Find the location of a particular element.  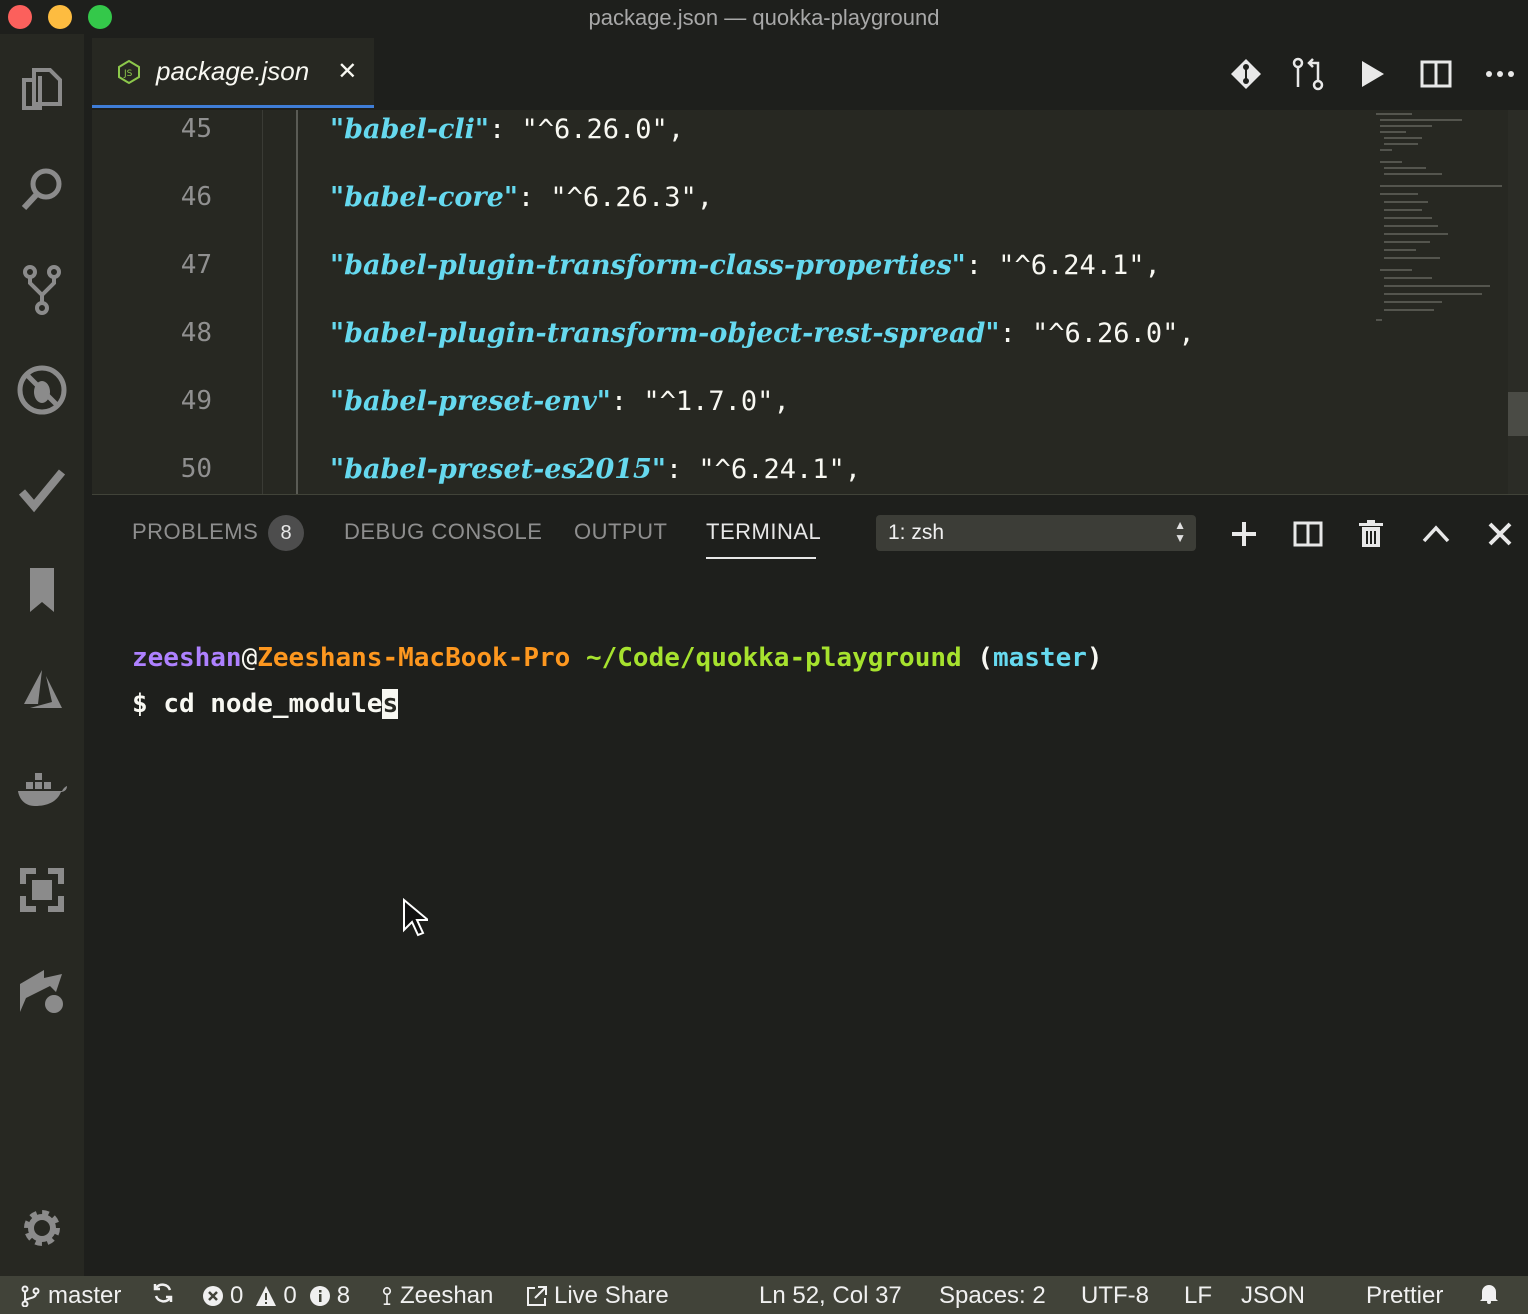

error-icon is located at coordinates (213, 1296).